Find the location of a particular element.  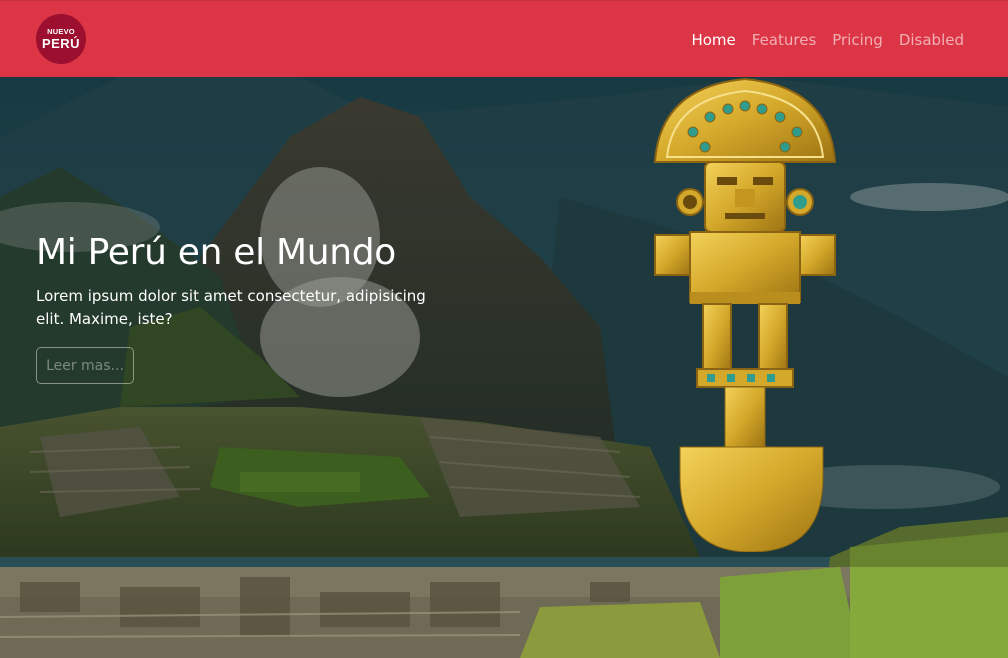

tumi-figure-image is located at coordinates (745, 314).